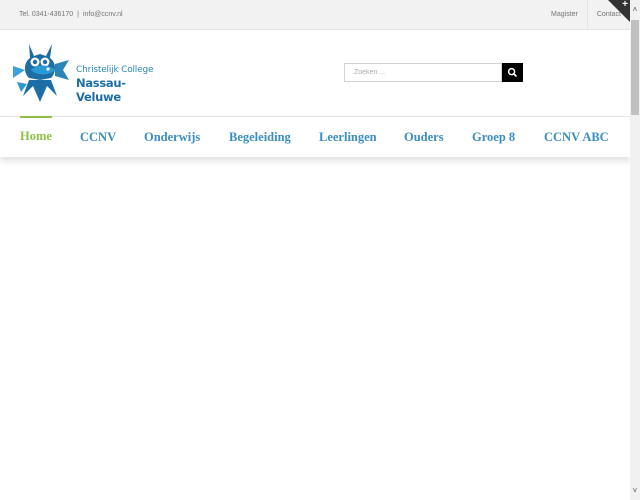 This screenshot has height=500, width=640. I want to click on nav-item-groep-8: Groep 8, so click(493, 137).